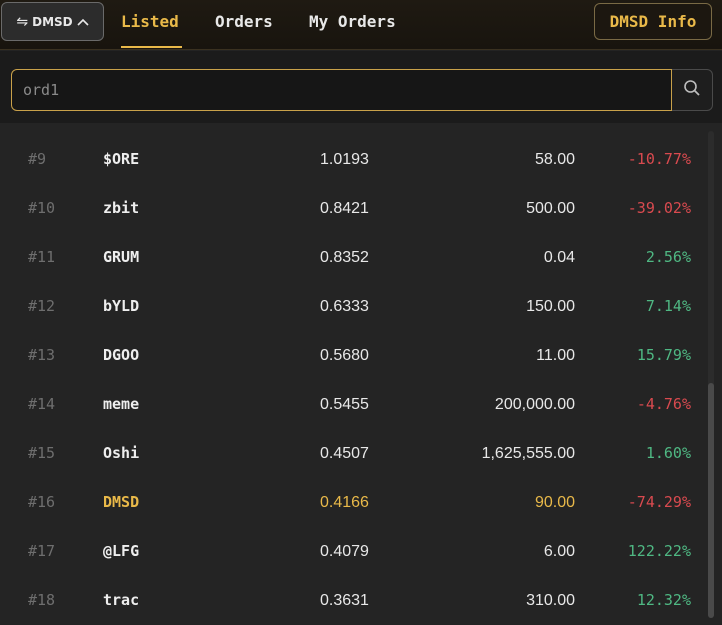 Image resolution: width=722 pixels, height=625 pixels. What do you see at coordinates (344, 551) in the screenshot?
I see `price: 0.4079` at bounding box center [344, 551].